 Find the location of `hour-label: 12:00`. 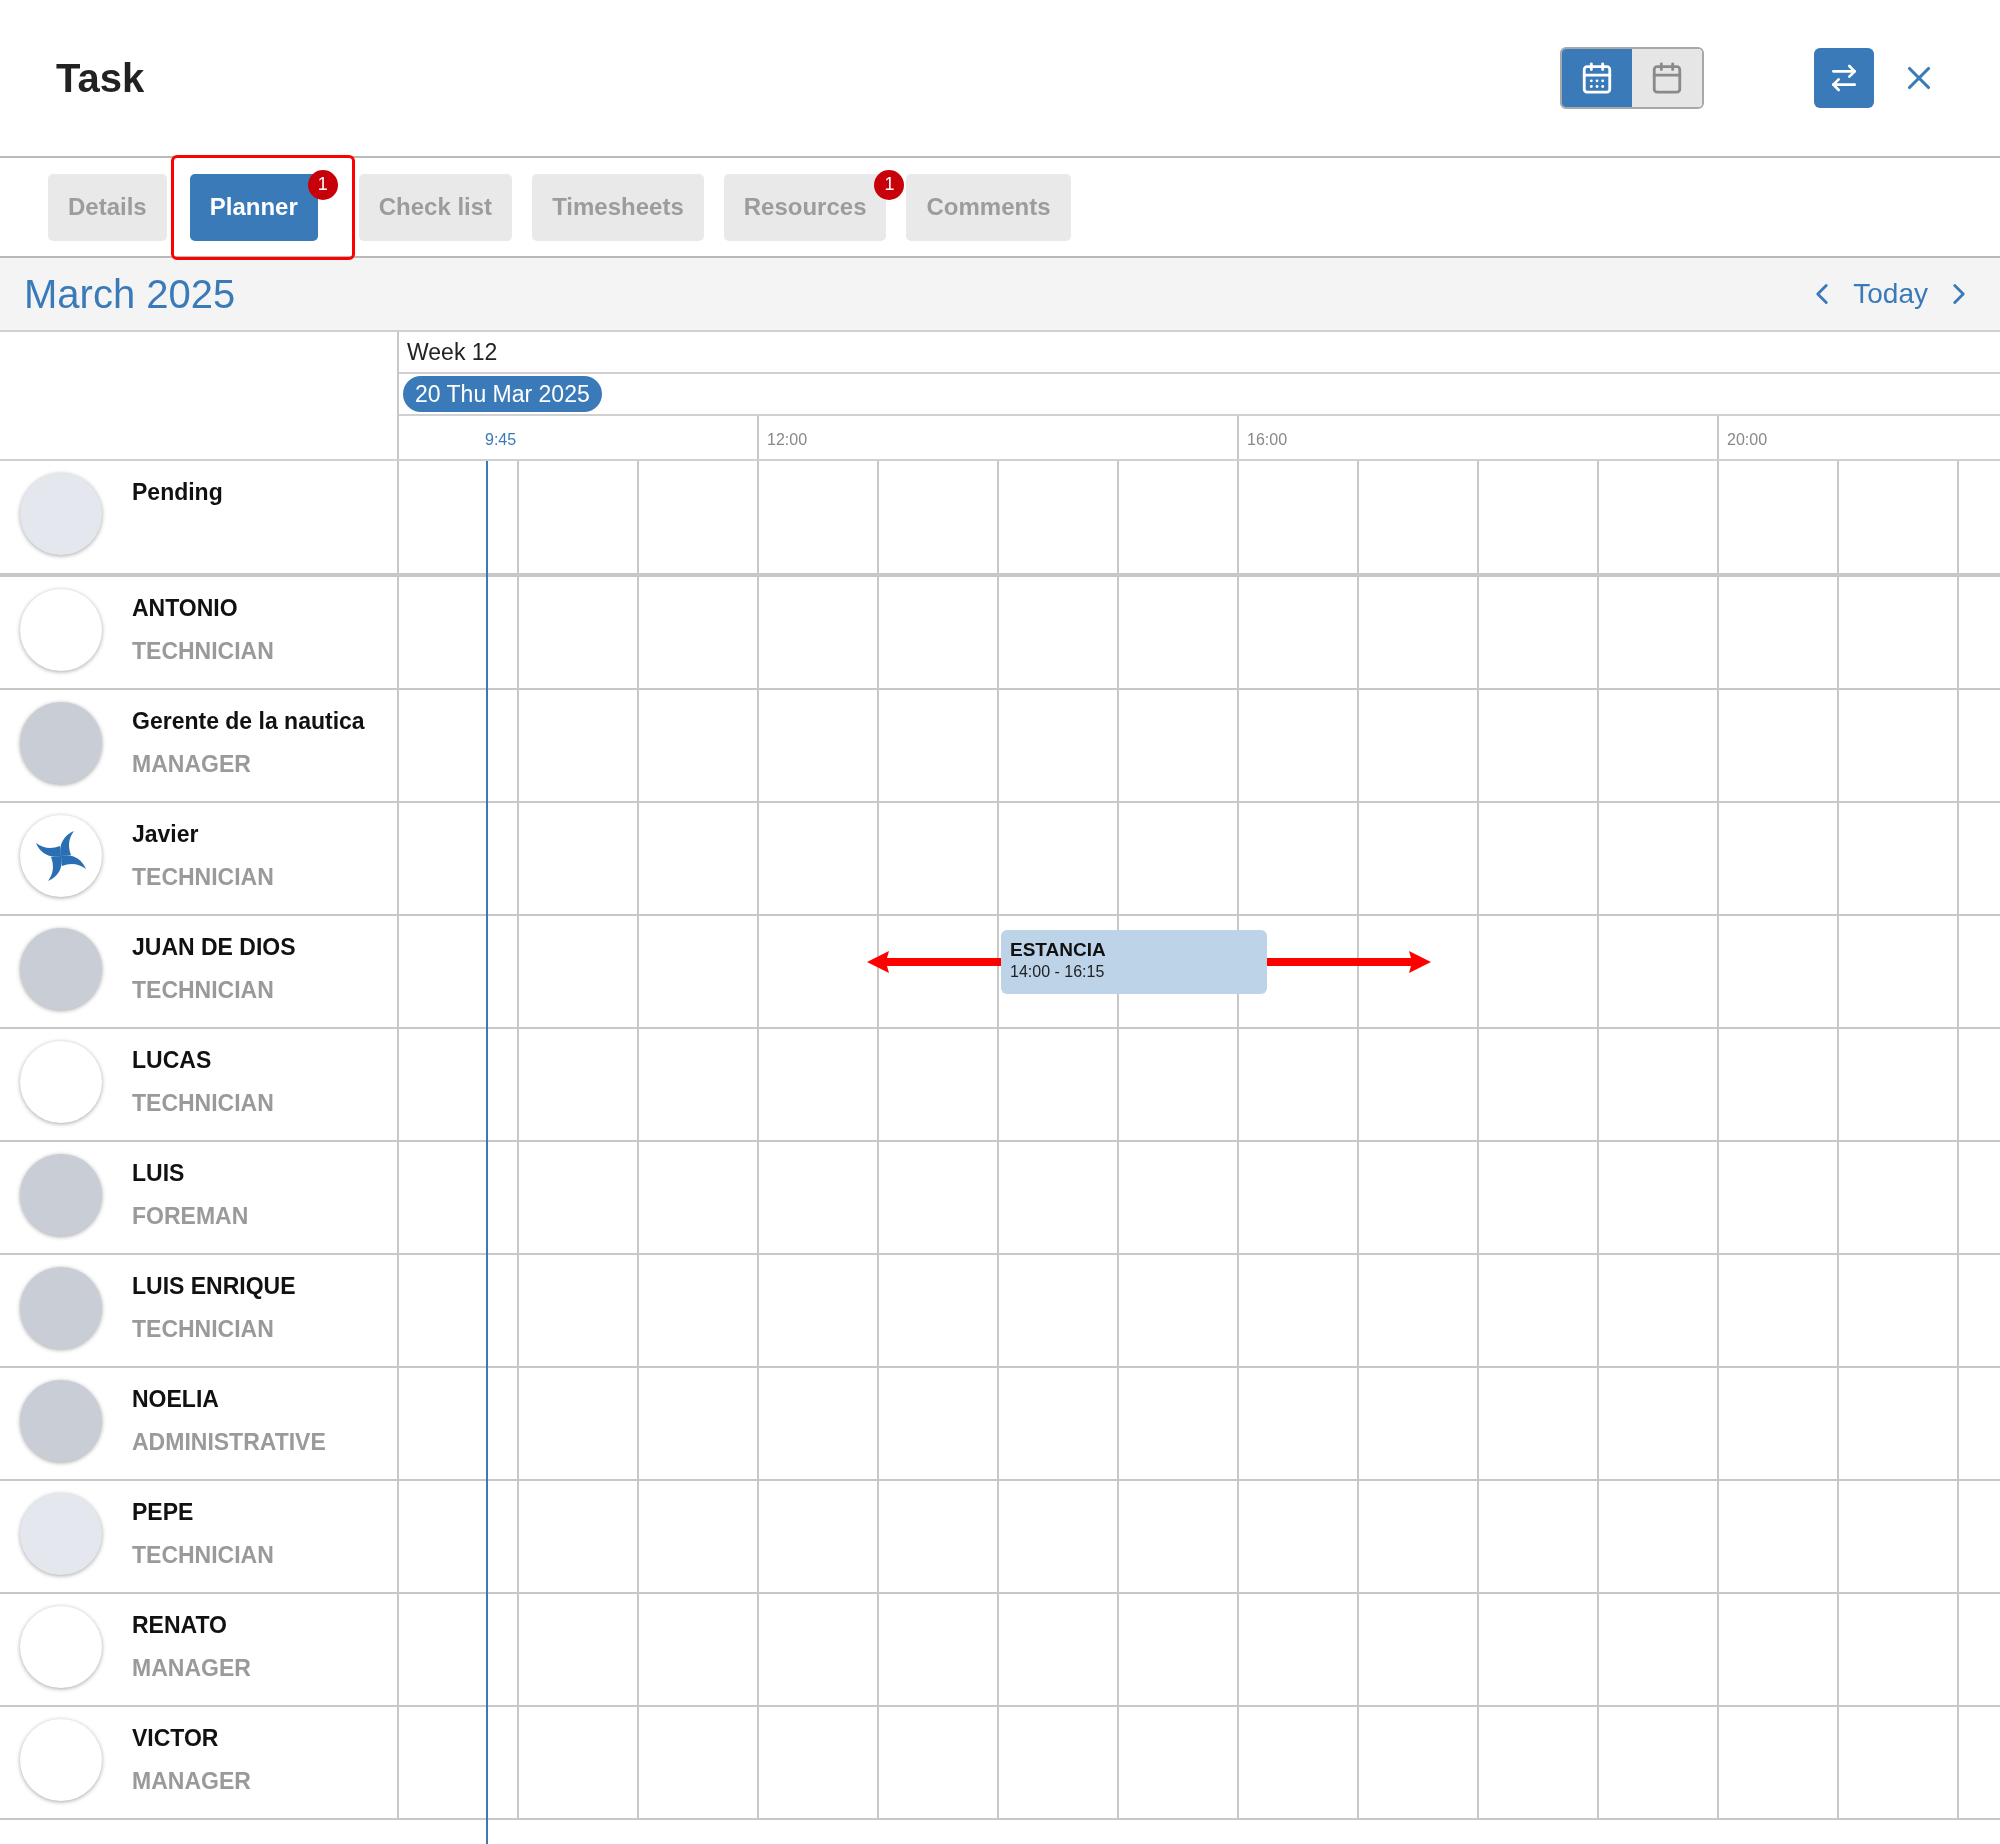

hour-label: 12:00 is located at coordinates (787, 440).